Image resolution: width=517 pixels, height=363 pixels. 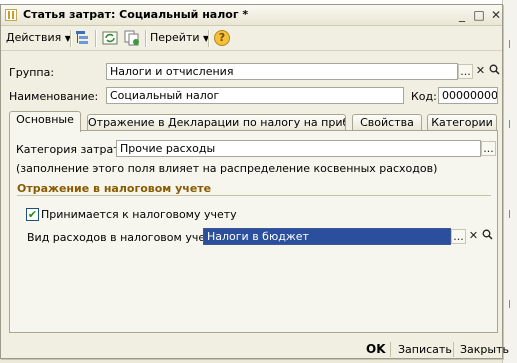 What do you see at coordinates (387, 122) in the screenshot?
I see `tab-properties: Свойства` at bounding box center [387, 122].